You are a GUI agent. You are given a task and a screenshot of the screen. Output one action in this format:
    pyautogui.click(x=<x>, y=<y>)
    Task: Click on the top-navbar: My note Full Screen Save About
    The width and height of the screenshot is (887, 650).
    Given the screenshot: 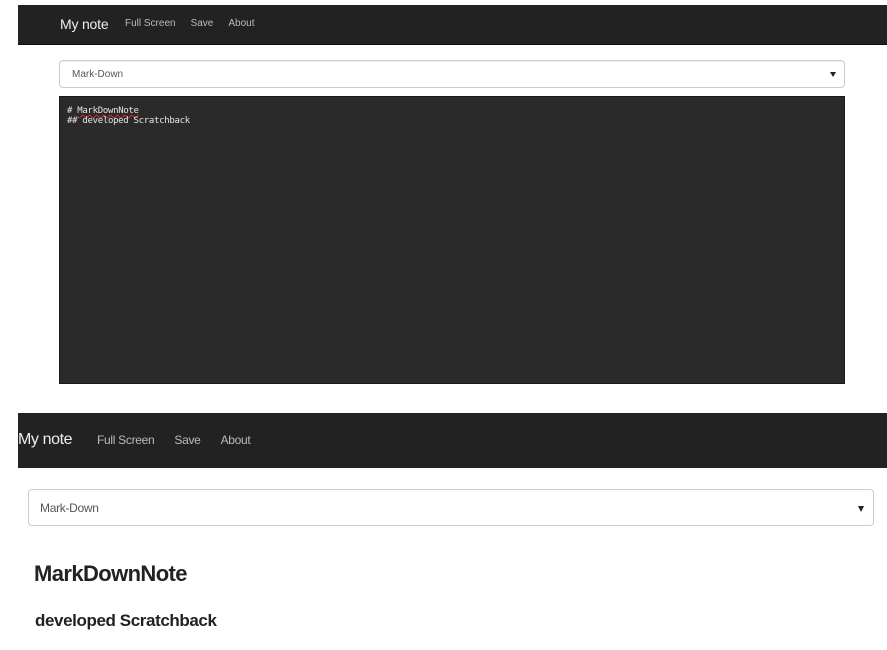 What is the action you would take?
    pyautogui.click(x=452, y=25)
    